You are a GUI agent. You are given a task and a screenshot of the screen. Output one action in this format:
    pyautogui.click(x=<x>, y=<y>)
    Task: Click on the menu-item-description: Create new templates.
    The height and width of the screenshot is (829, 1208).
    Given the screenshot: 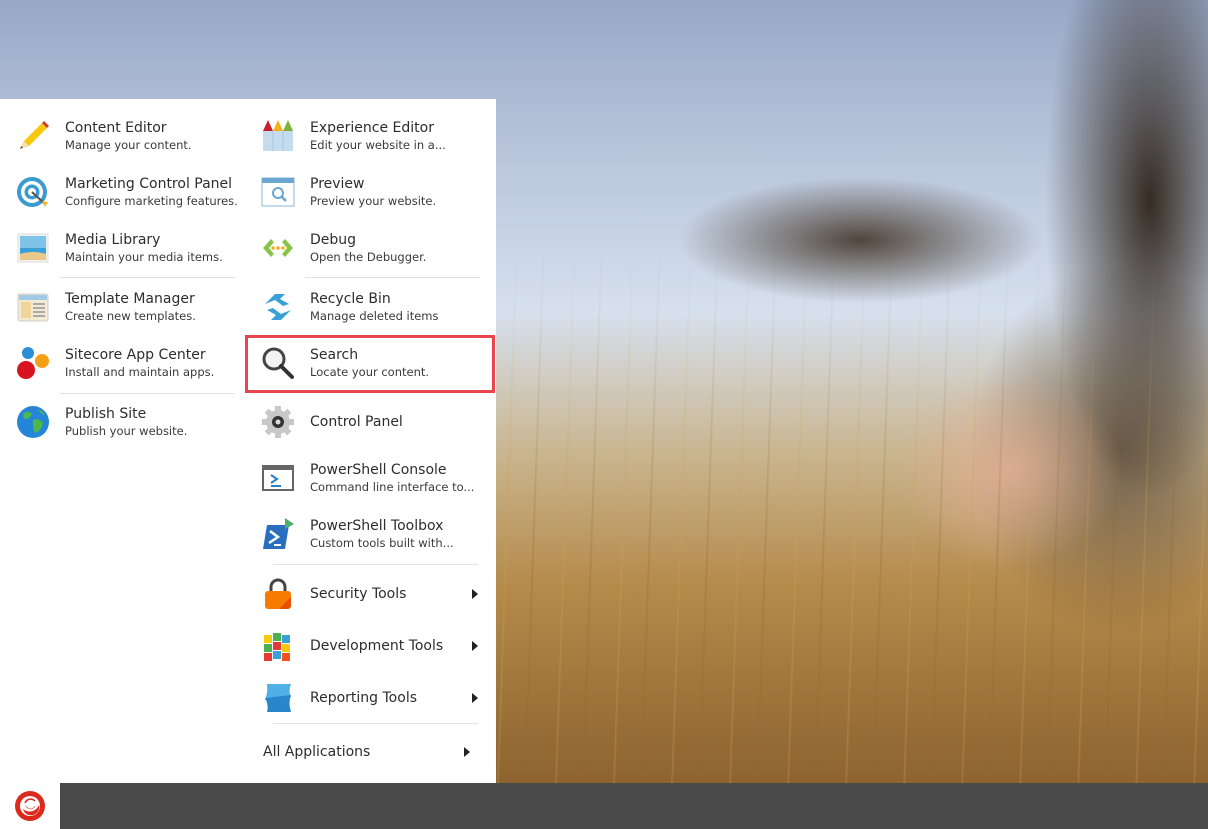 What is the action you would take?
    pyautogui.click(x=130, y=316)
    